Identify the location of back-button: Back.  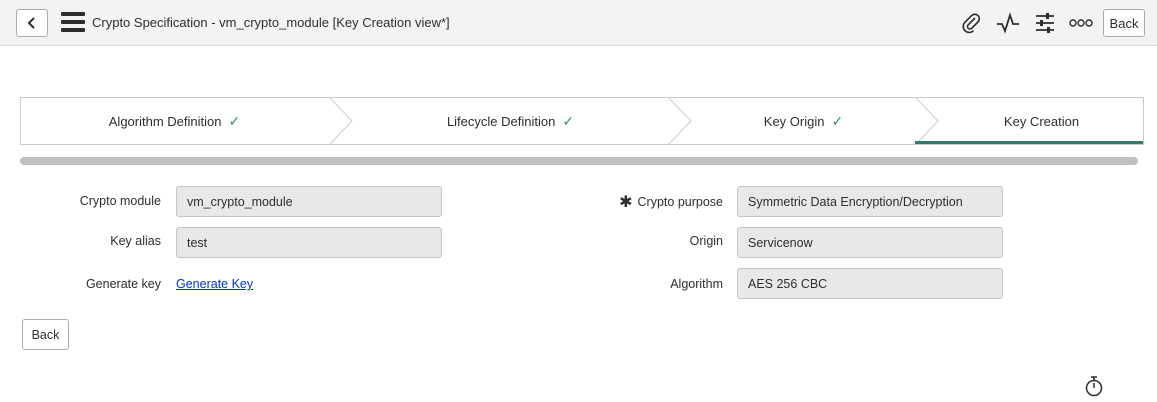
(45, 334).